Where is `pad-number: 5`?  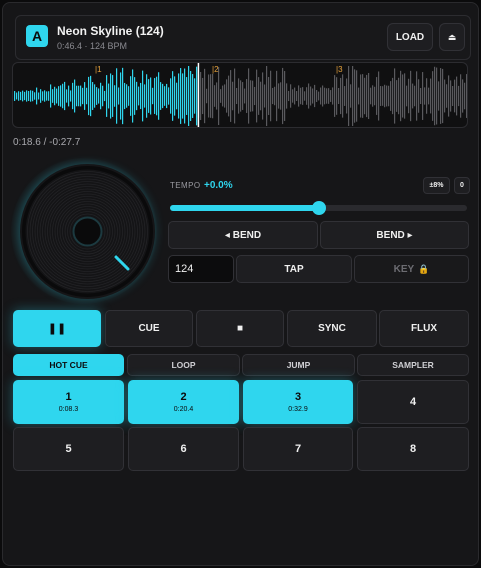 pad-number: 5 is located at coordinates (68, 449).